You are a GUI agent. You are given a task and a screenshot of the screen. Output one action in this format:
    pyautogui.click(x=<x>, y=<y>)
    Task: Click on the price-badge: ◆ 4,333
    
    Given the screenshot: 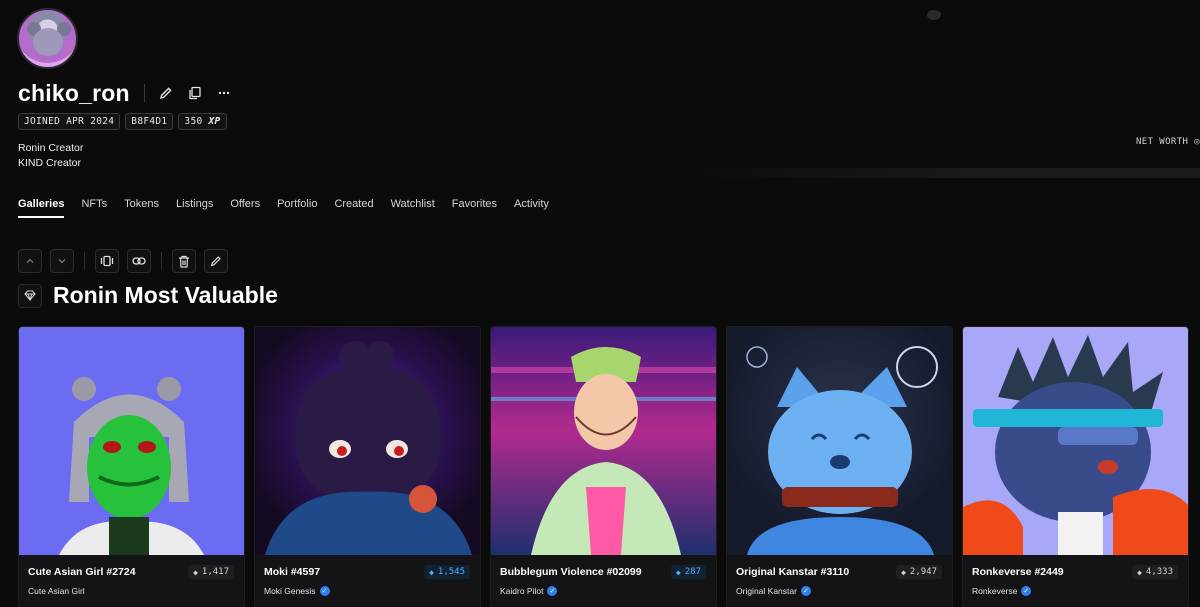 What is the action you would take?
    pyautogui.click(x=1155, y=572)
    